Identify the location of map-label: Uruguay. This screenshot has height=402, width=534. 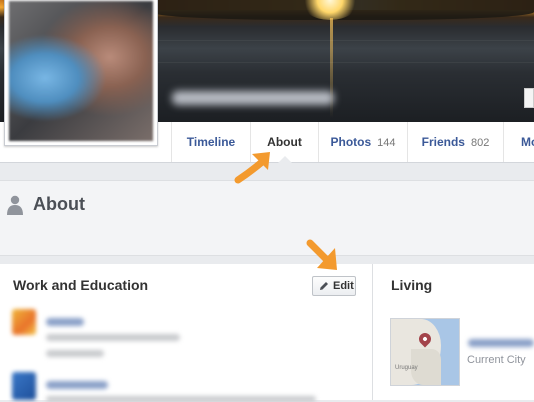
(406, 368).